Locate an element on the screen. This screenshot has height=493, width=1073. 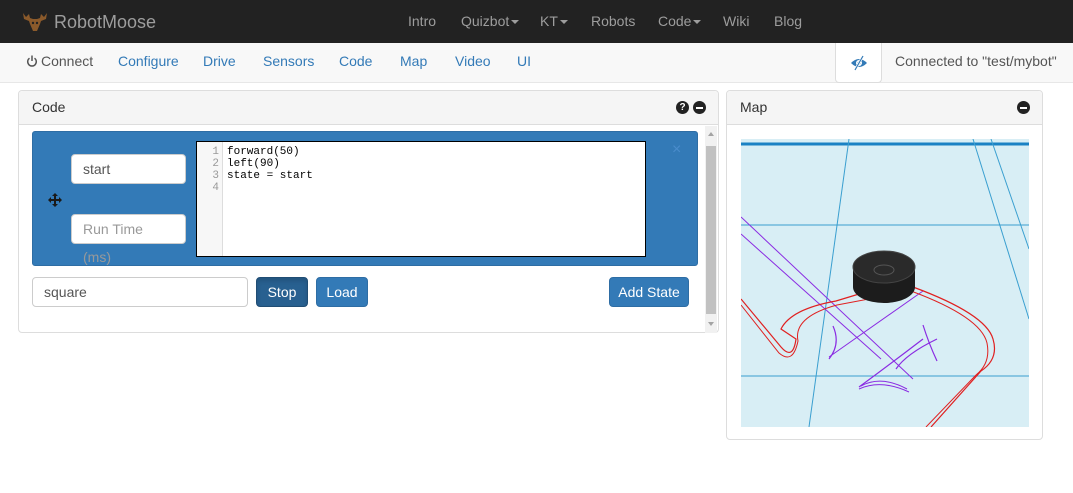
sensors-link: Sensors is located at coordinates (288, 61).